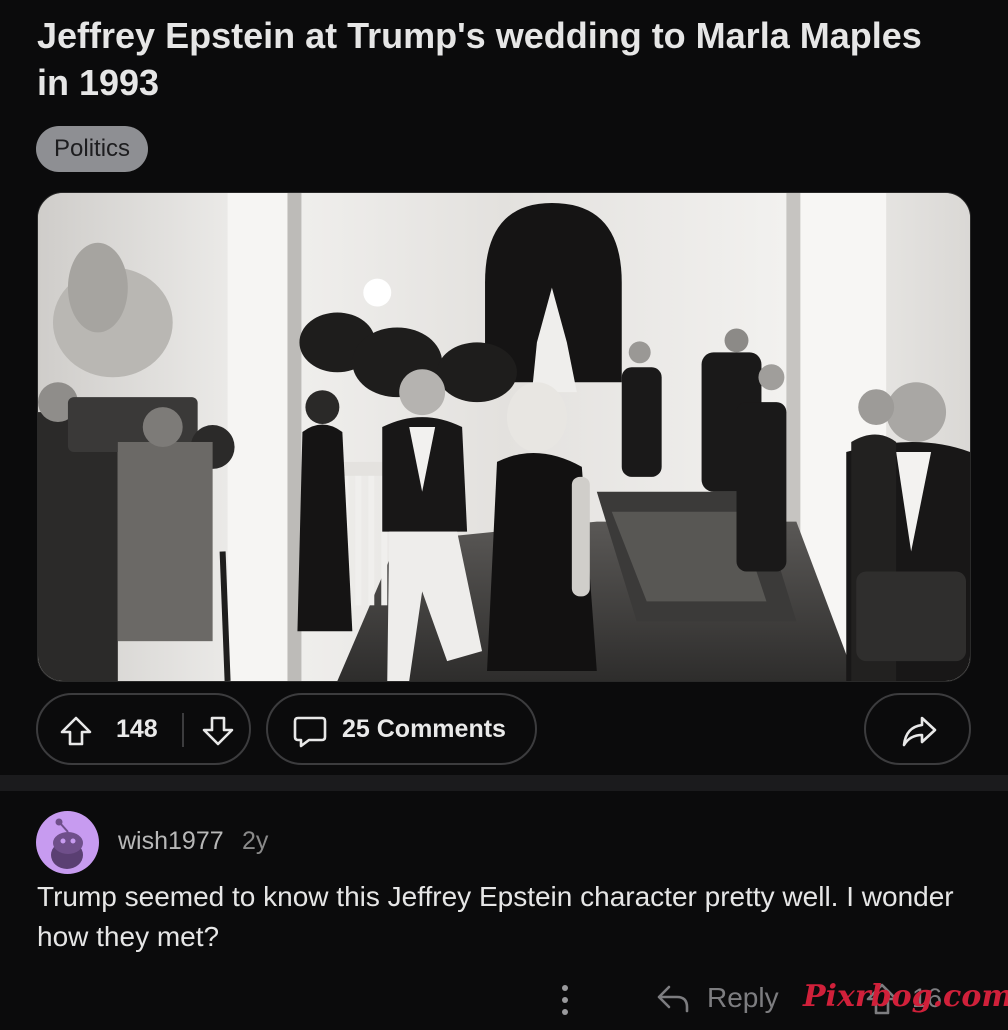 The width and height of the screenshot is (1008, 1030). What do you see at coordinates (673, 999) in the screenshot?
I see `reply-arrow-icon` at bounding box center [673, 999].